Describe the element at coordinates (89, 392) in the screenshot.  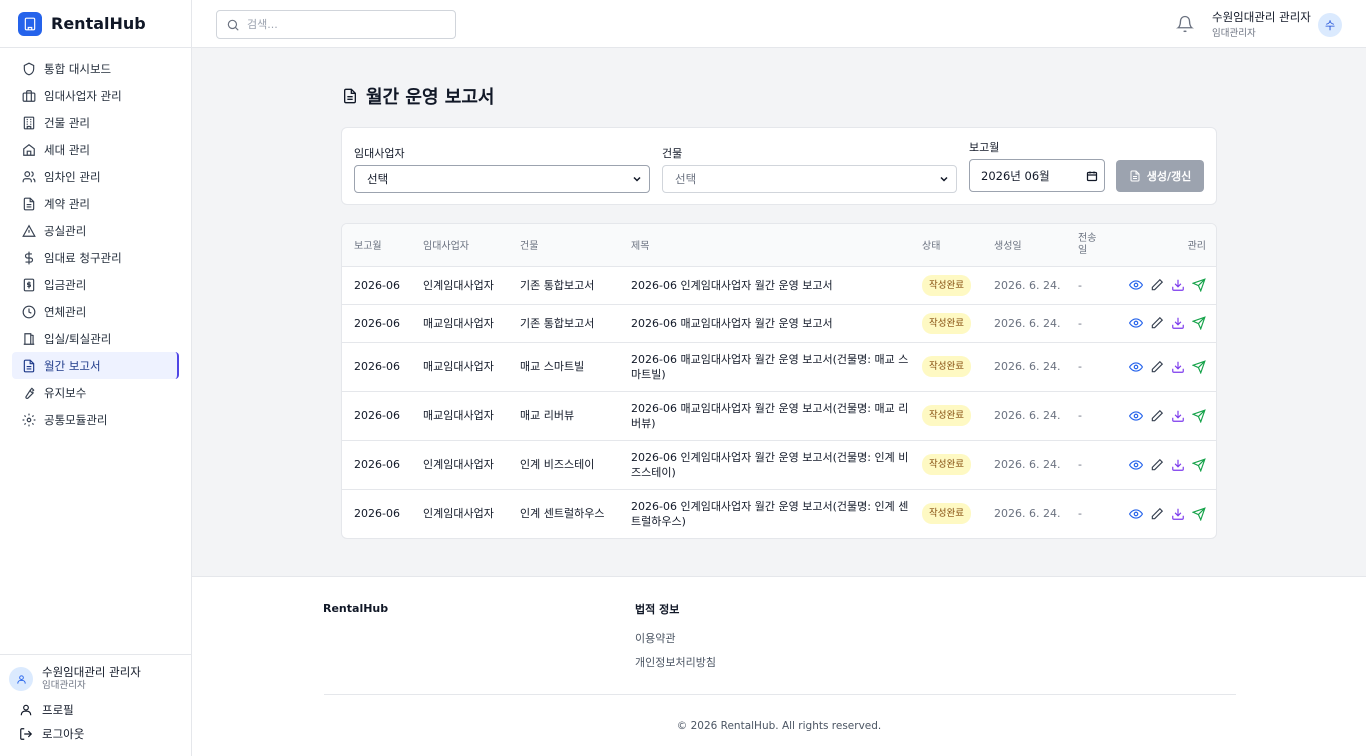
I see `sidebar-item-maintenance: 유지보수` at that location.